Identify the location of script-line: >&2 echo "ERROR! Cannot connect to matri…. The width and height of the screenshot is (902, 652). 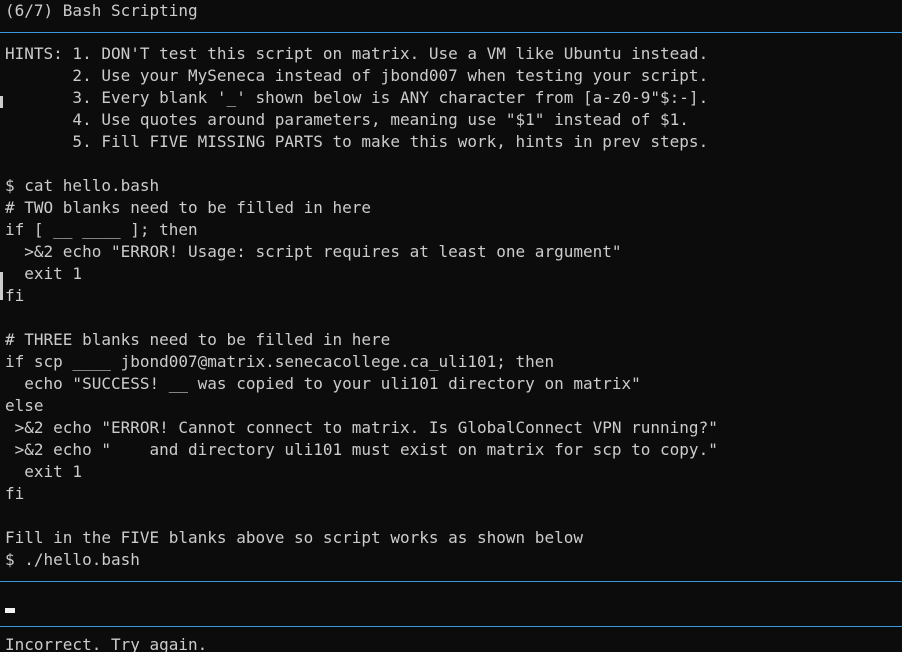
(361, 427).